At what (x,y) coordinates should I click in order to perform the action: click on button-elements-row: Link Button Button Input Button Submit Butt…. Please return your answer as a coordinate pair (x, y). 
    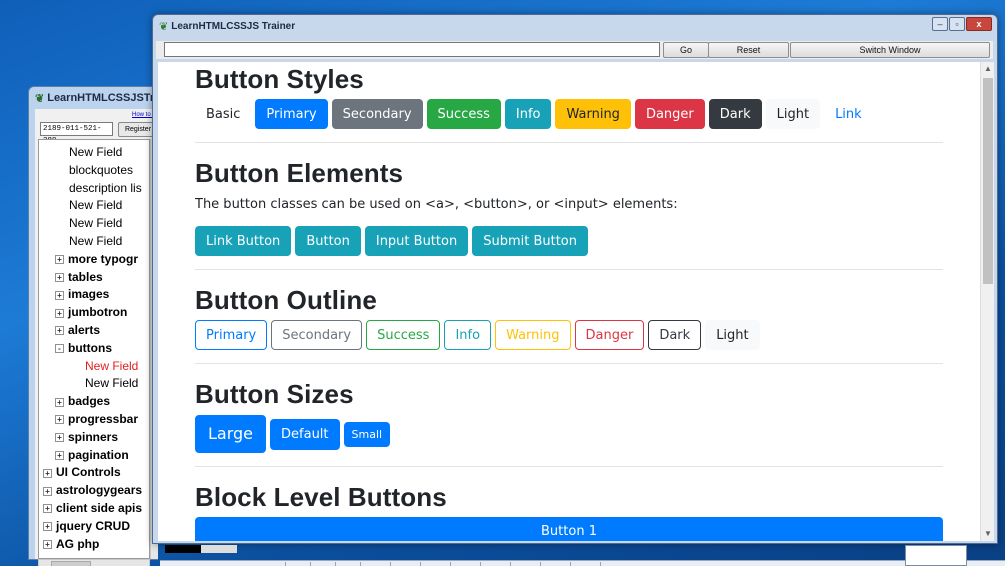
    Looking at the image, I should click on (393, 241).